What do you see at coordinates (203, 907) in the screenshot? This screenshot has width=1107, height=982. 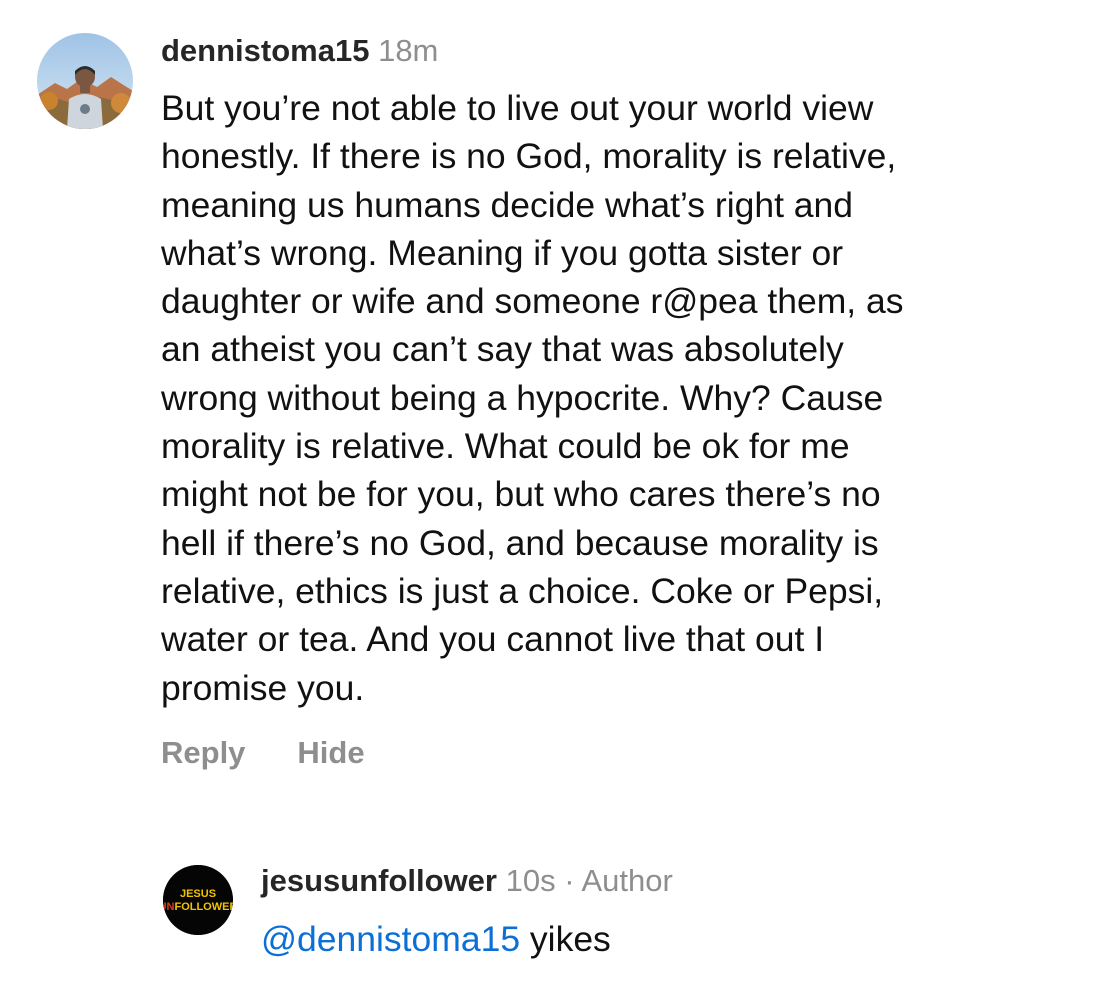 I see `logo-line-2-follower: FOLLOWER` at bounding box center [203, 907].